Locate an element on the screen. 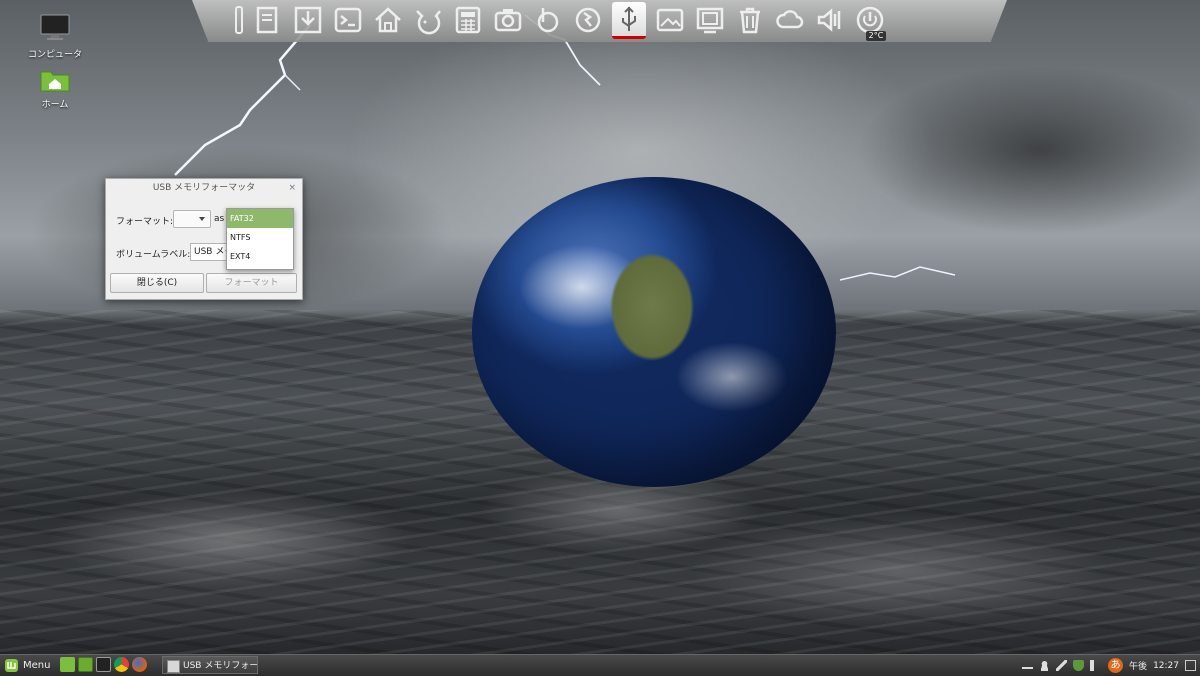  quick-launch is located at coordinates (103, 664).